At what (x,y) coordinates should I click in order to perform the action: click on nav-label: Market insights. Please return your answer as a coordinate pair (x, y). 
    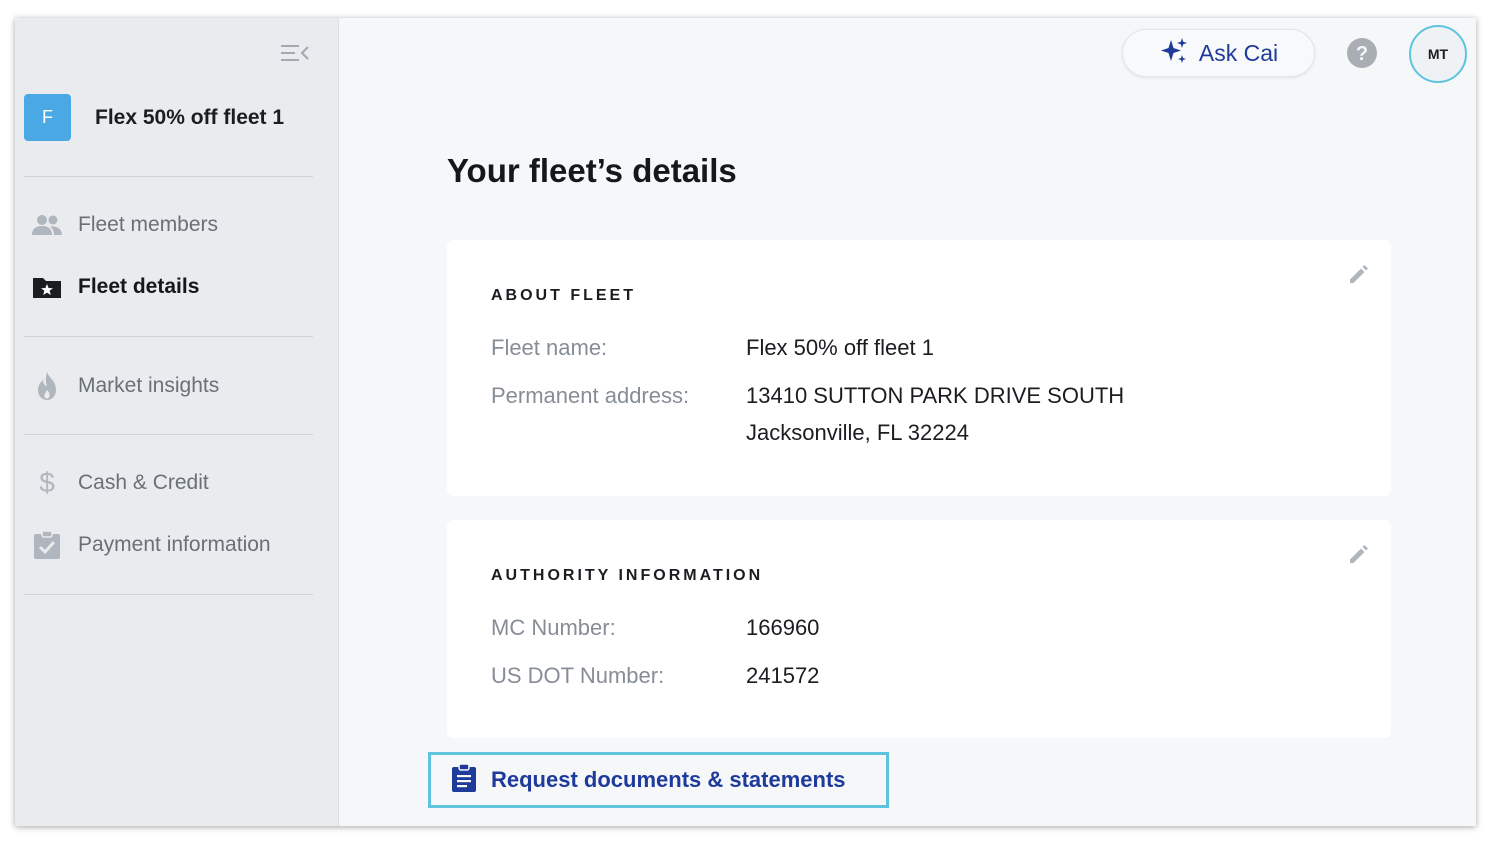
    Looking at the image, I should click on (149, 385).